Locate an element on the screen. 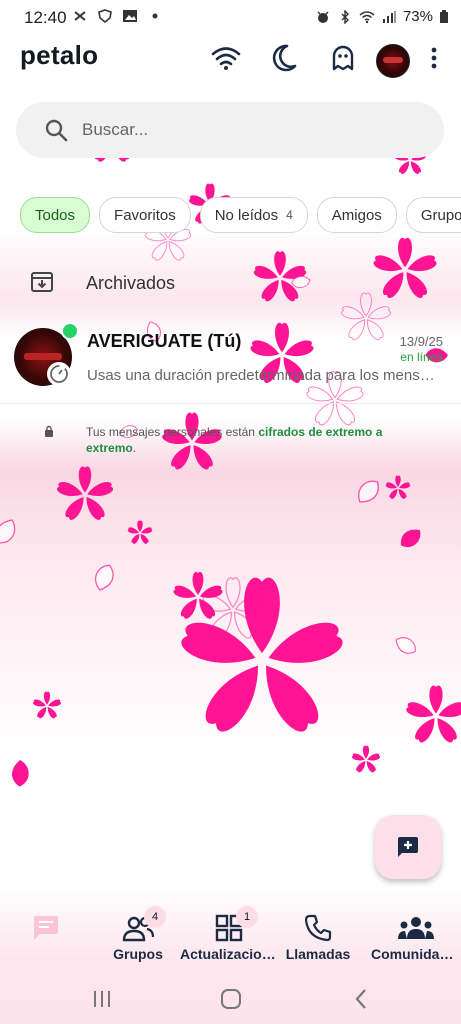  system-icons: 73% is located at coordinates (382, 16).